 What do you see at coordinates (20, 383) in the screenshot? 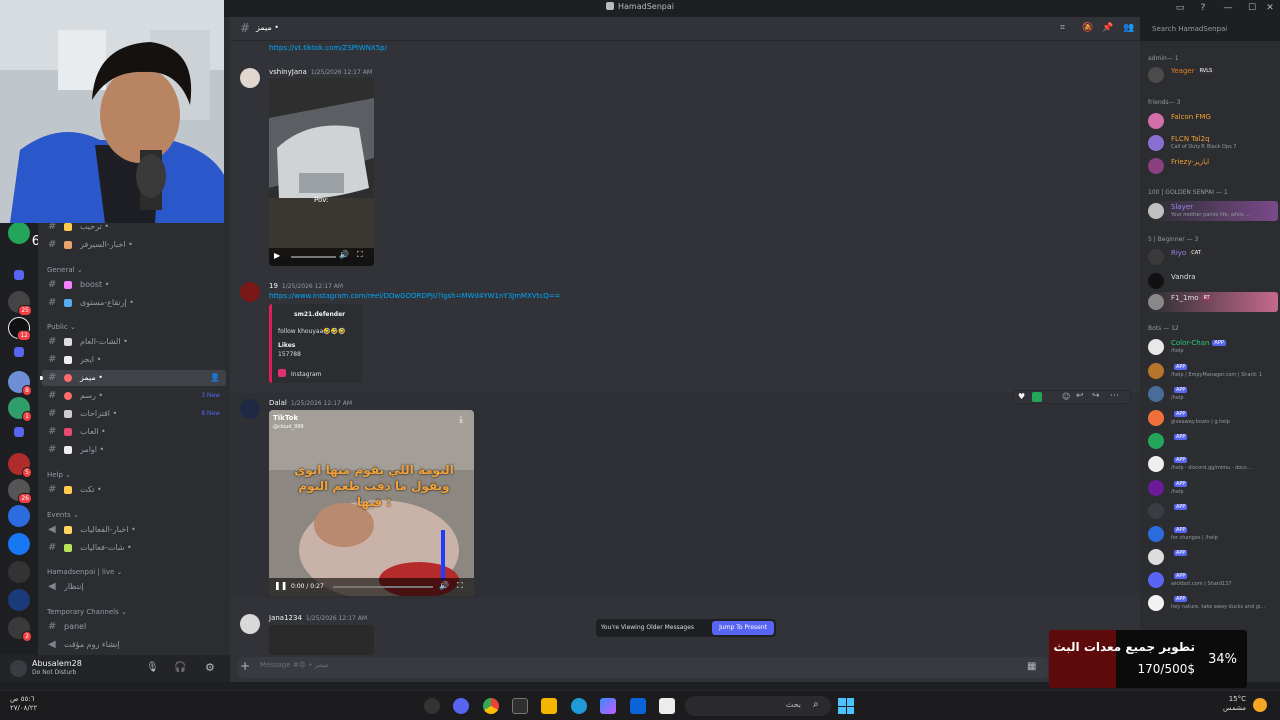
I see `server-icon: 8` at bounding box center [20, 383].